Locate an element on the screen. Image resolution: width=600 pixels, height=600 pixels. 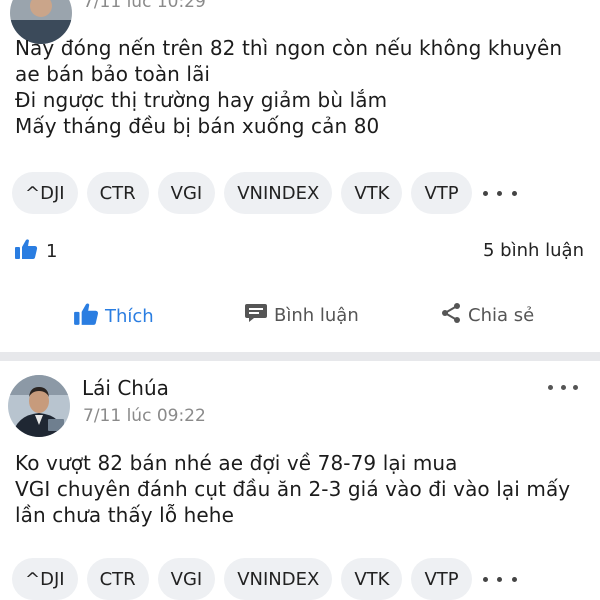
author-avatar is located at coordinates (39, 406).